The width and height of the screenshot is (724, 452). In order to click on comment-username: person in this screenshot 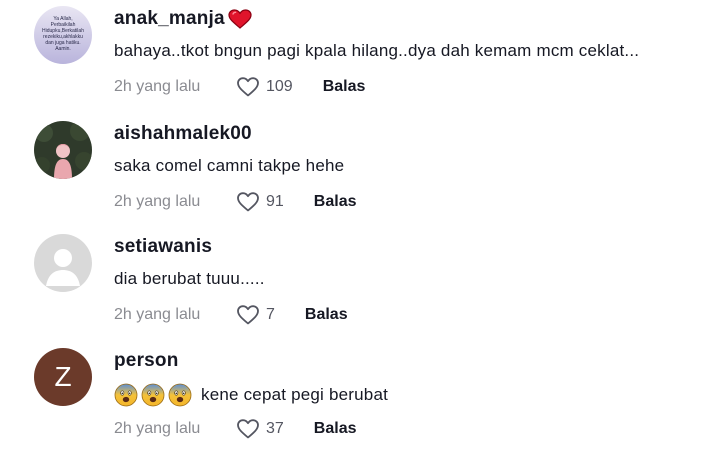, I will do `click(146, 361)`.